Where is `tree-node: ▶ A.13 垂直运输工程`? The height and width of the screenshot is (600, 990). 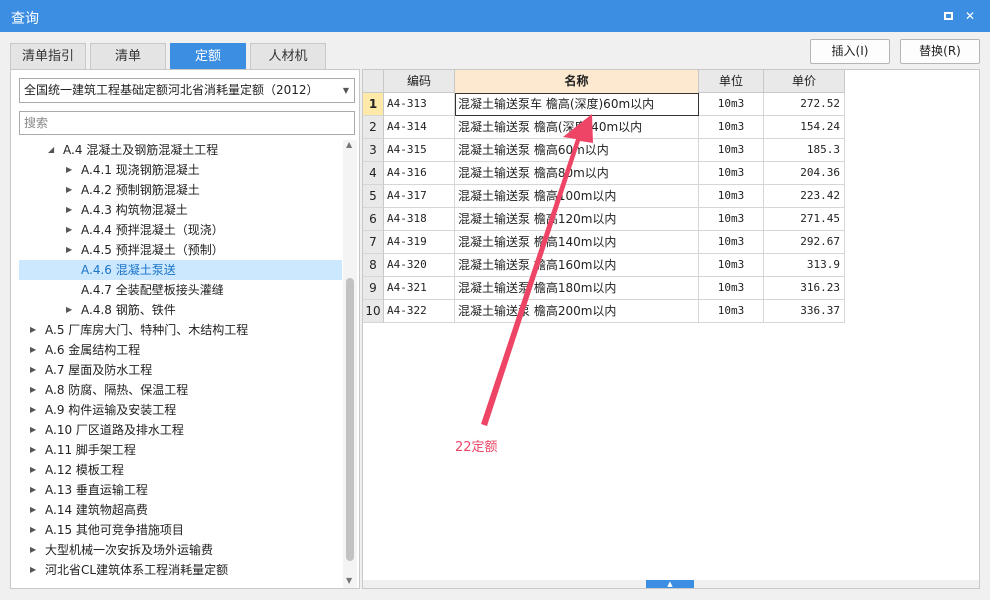
tree-node: ▶ A.13 垂直运输工程 is located at coordinates (180, 490).